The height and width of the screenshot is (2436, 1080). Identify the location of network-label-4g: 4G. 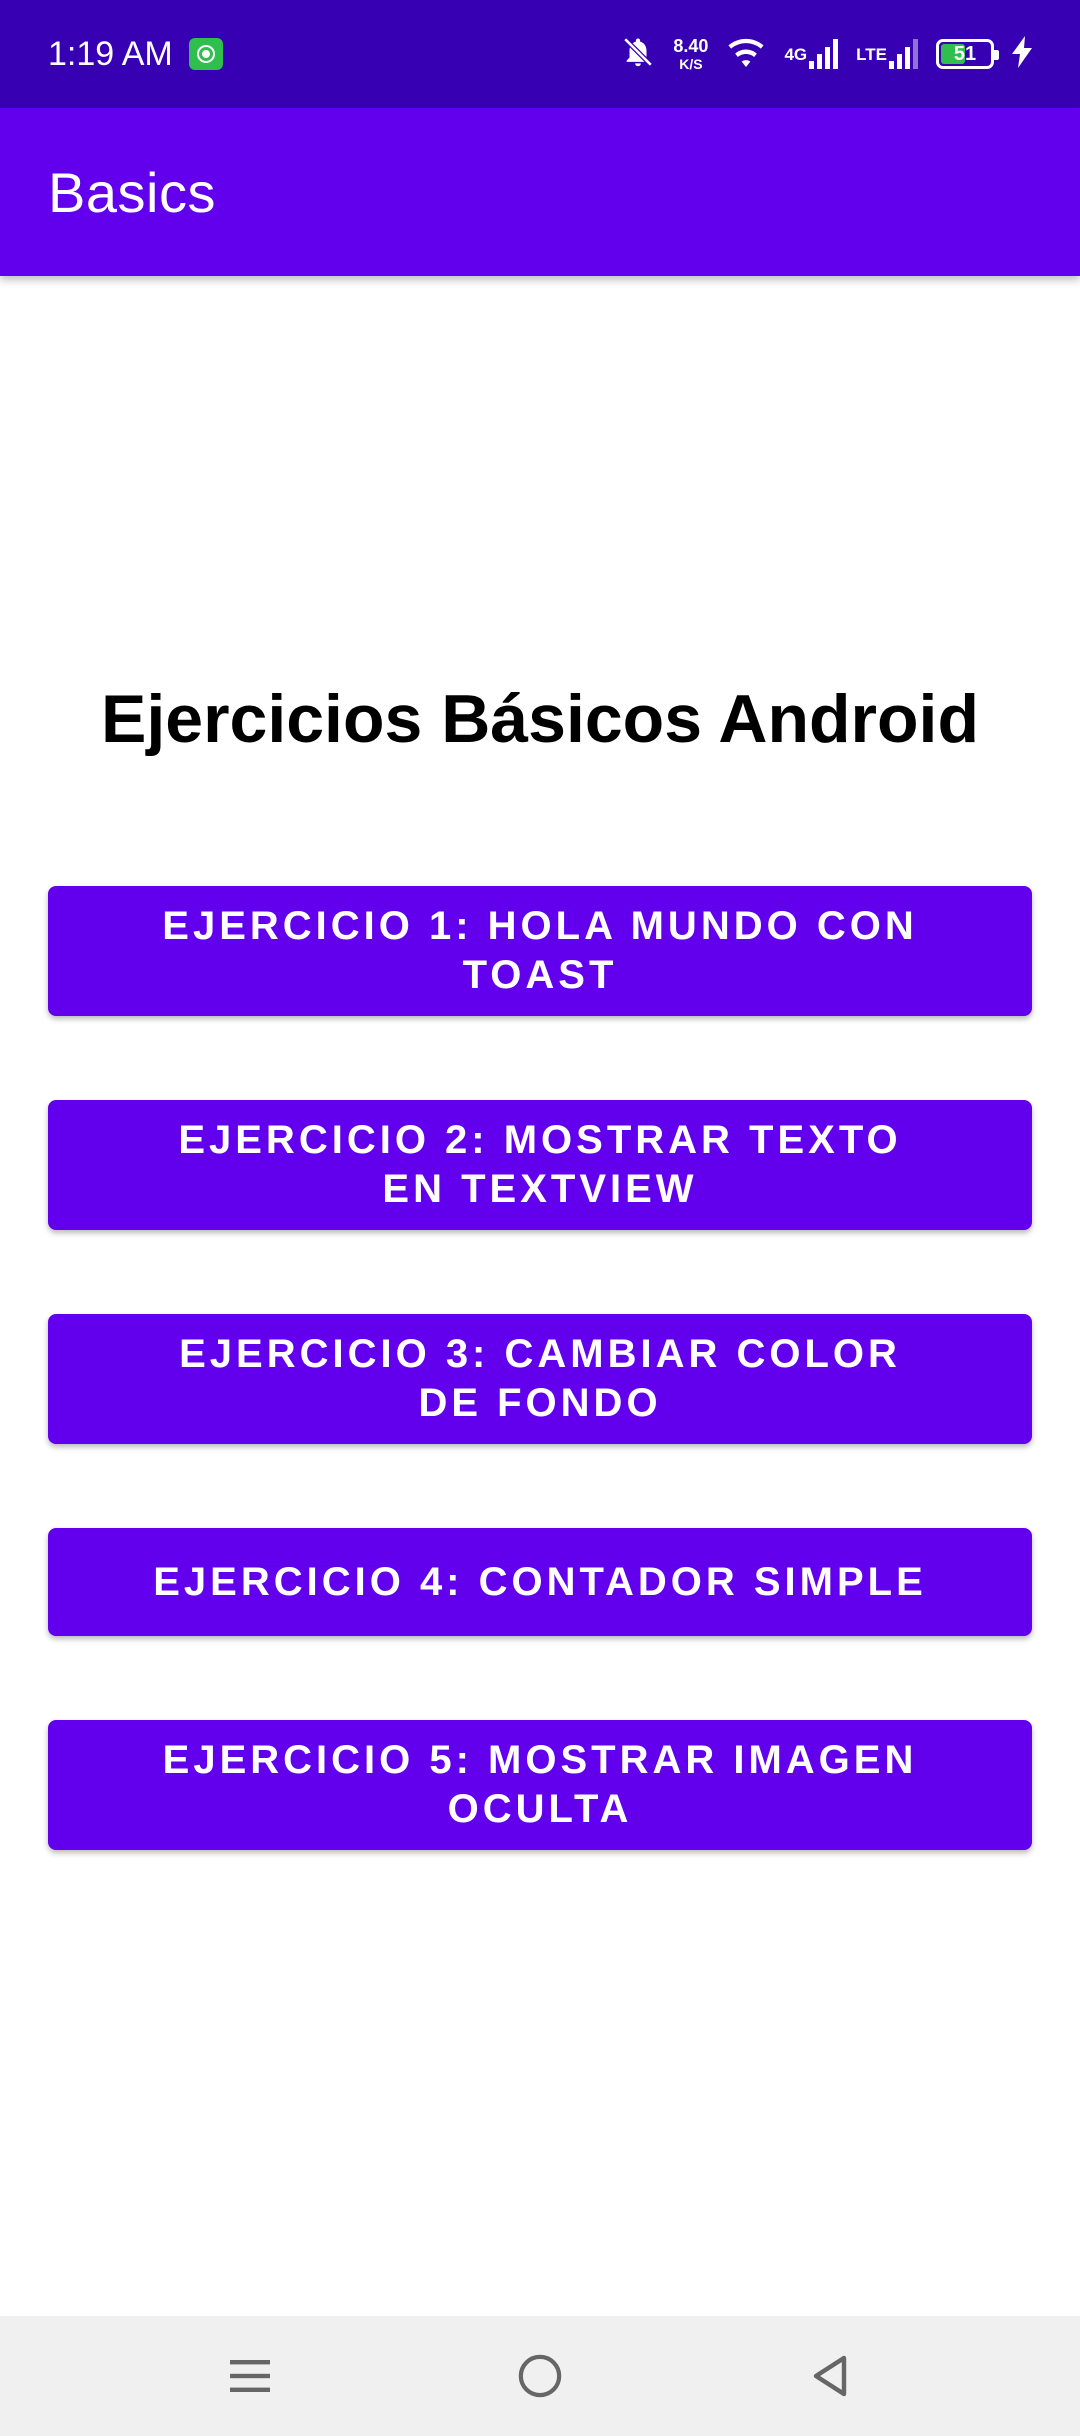
(796, 54).